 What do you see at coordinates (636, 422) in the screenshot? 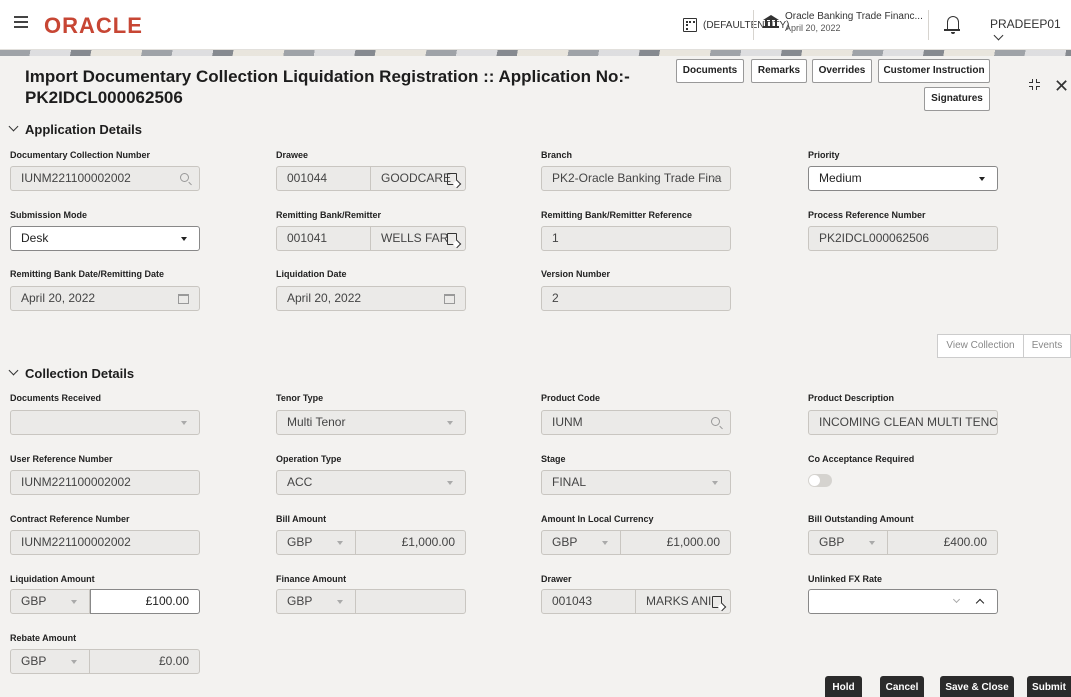
I see `product-code-field: IUNM` at bounding box center [636, 422].